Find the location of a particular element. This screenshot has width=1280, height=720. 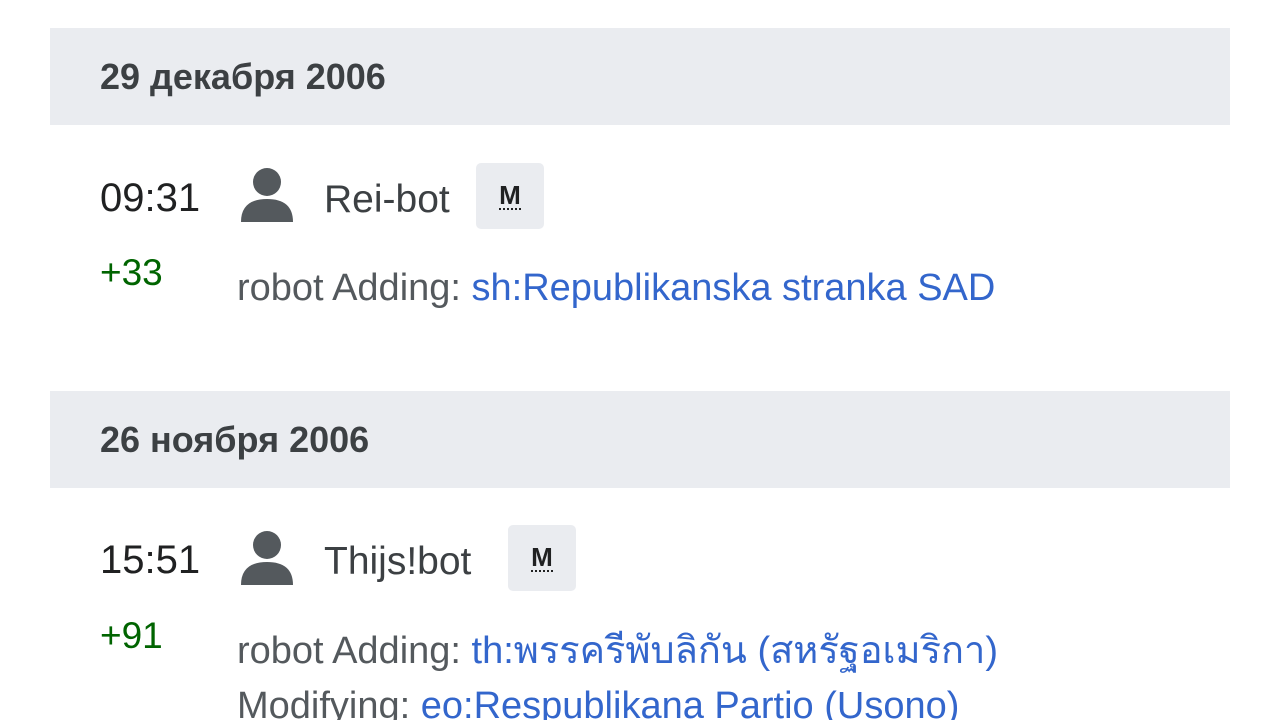

summary-link: sh:Republikanska stranka SAD is located at coordinates (734, 288).